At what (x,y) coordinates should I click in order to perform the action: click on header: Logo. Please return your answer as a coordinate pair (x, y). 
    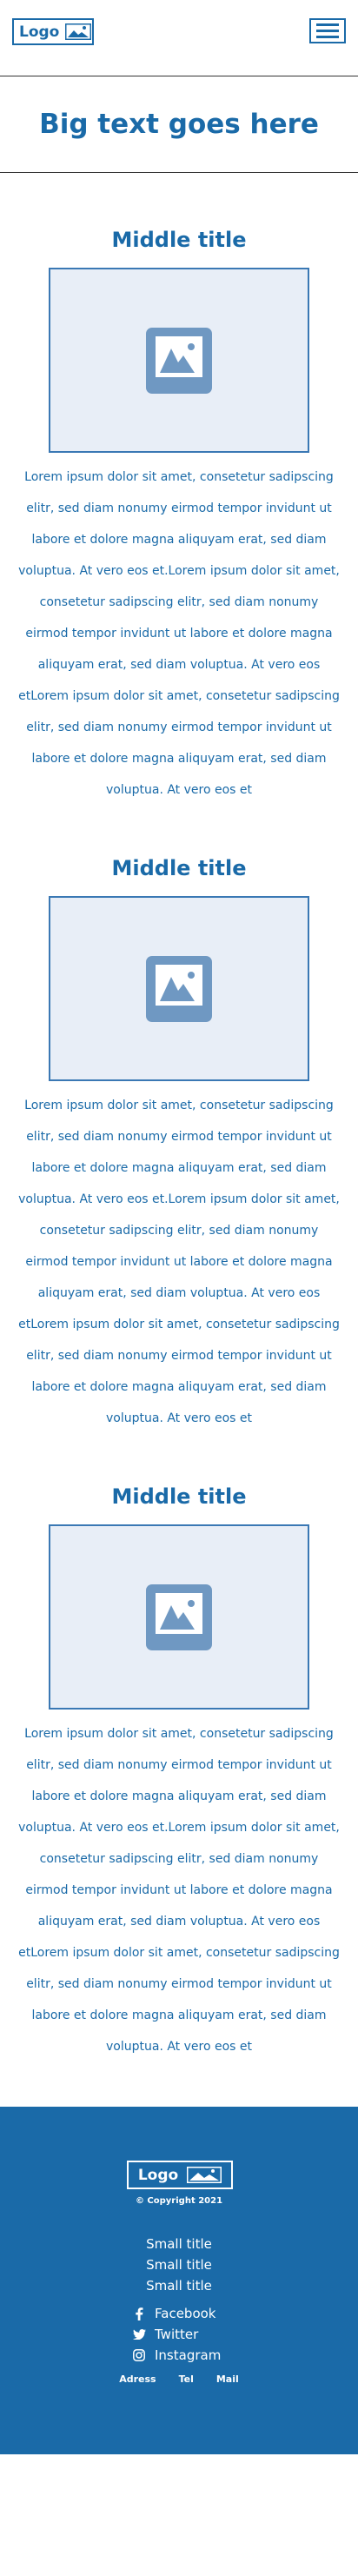
    Looking at the image, I should click on (179, 30).